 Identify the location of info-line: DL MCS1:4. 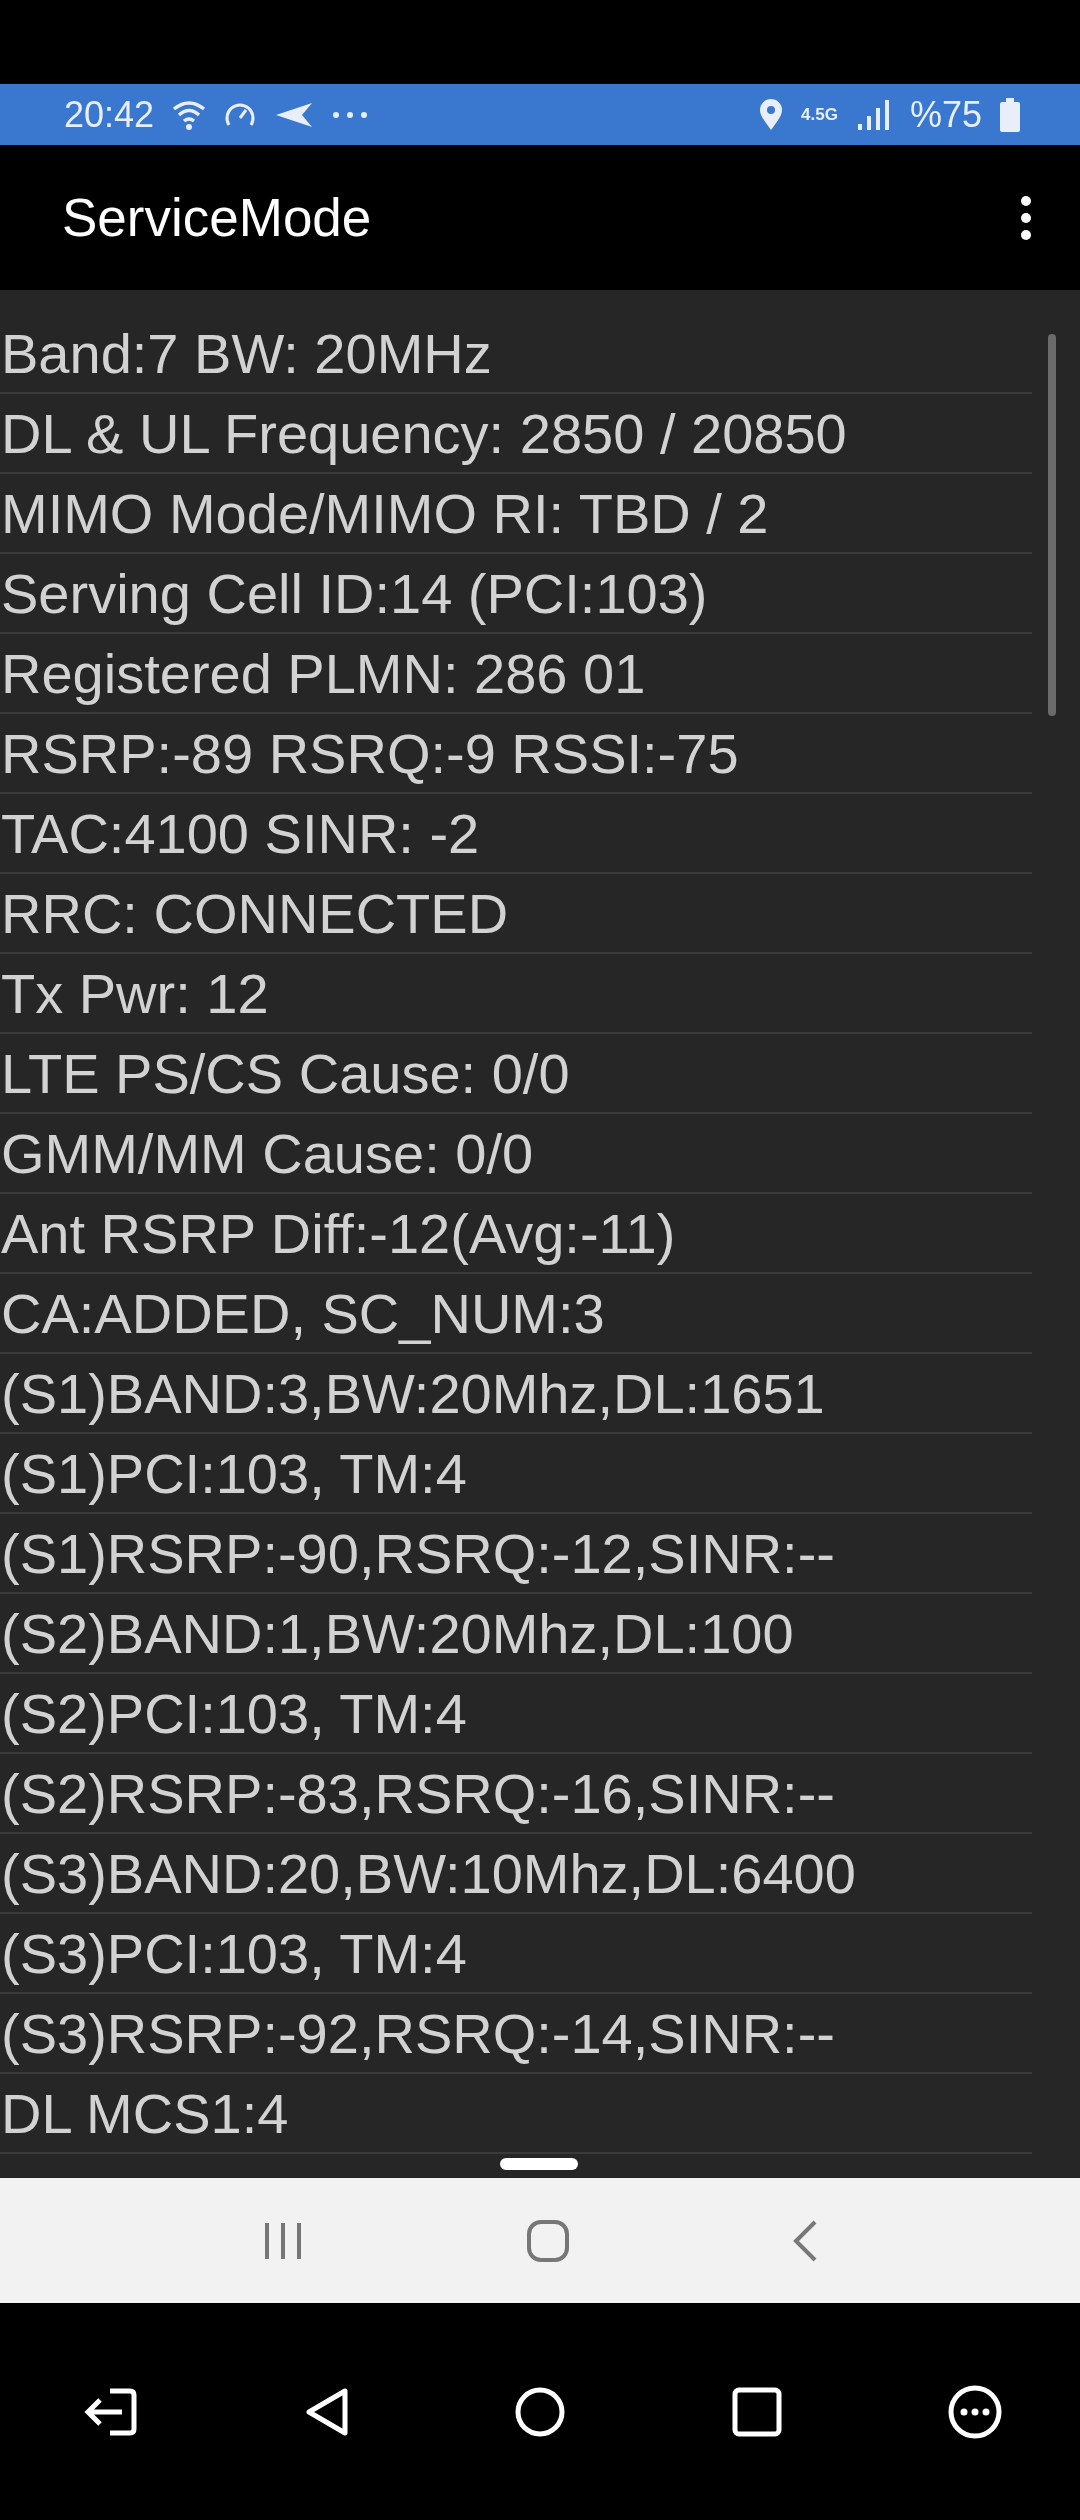
(144, 2113).